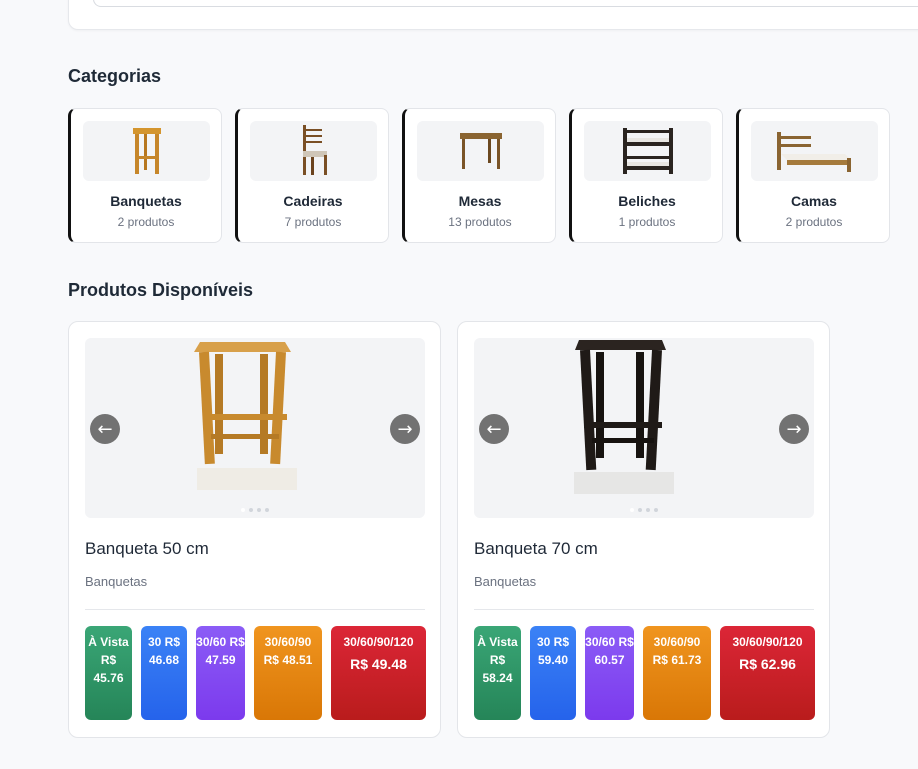  Describe the element at coordinates (220, 660) in the screenshot. I see `price-value: 47.59` at that location.